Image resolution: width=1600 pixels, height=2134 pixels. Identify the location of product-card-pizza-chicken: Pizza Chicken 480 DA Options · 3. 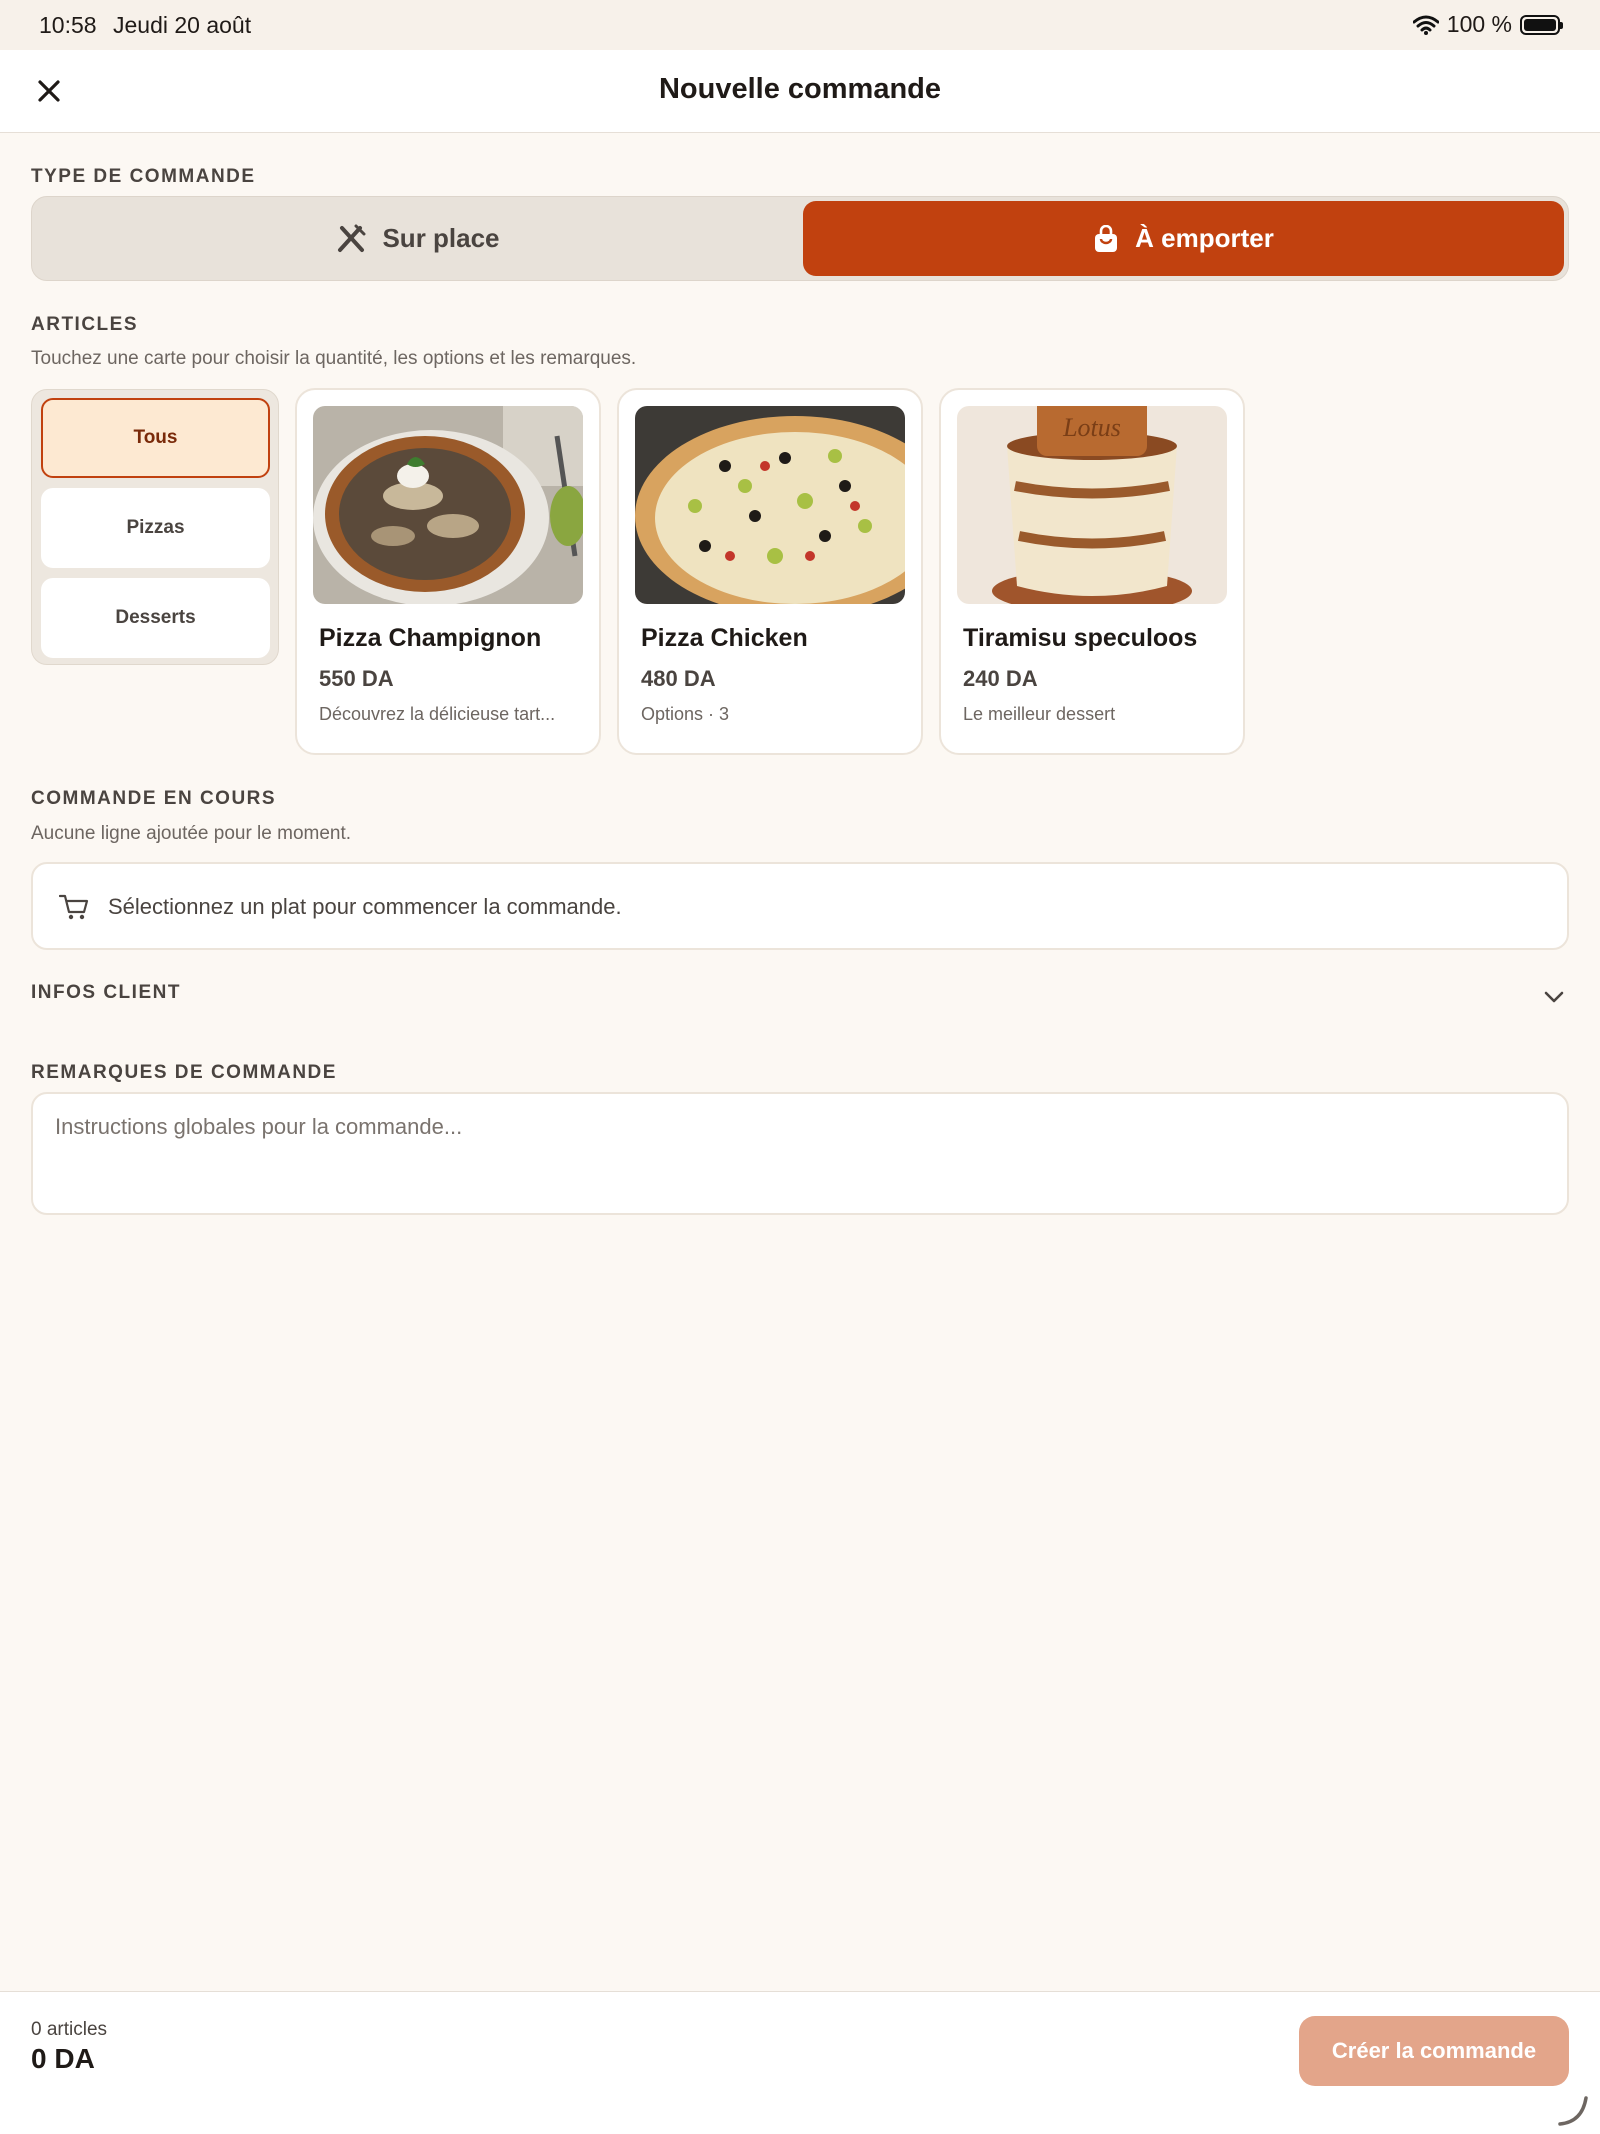
(770, 571).